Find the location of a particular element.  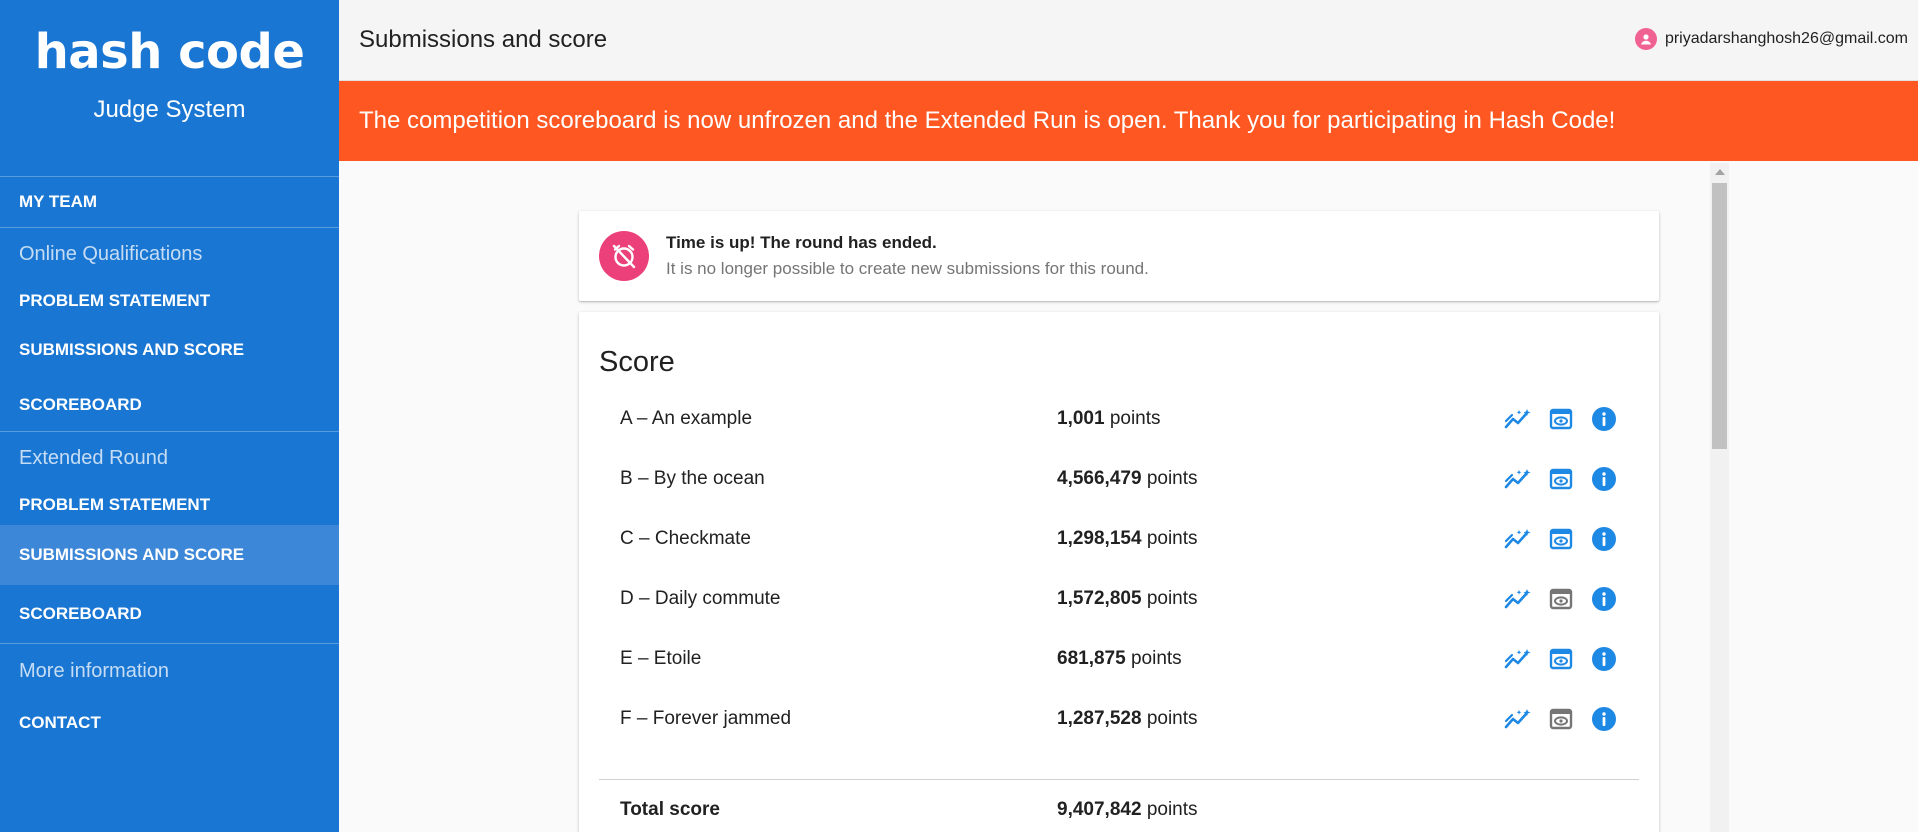

scrollbar-thumb is located at coordinates (1719, 316).